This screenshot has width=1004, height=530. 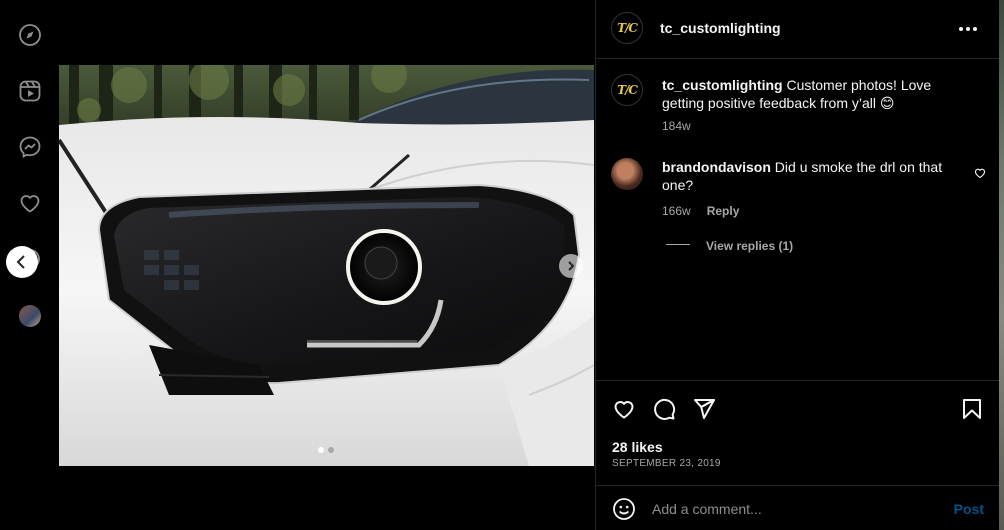 What do you see at coordinates (664, 409) in the screenshot?
I see `comment-icon` at bounding box center [664, 409].